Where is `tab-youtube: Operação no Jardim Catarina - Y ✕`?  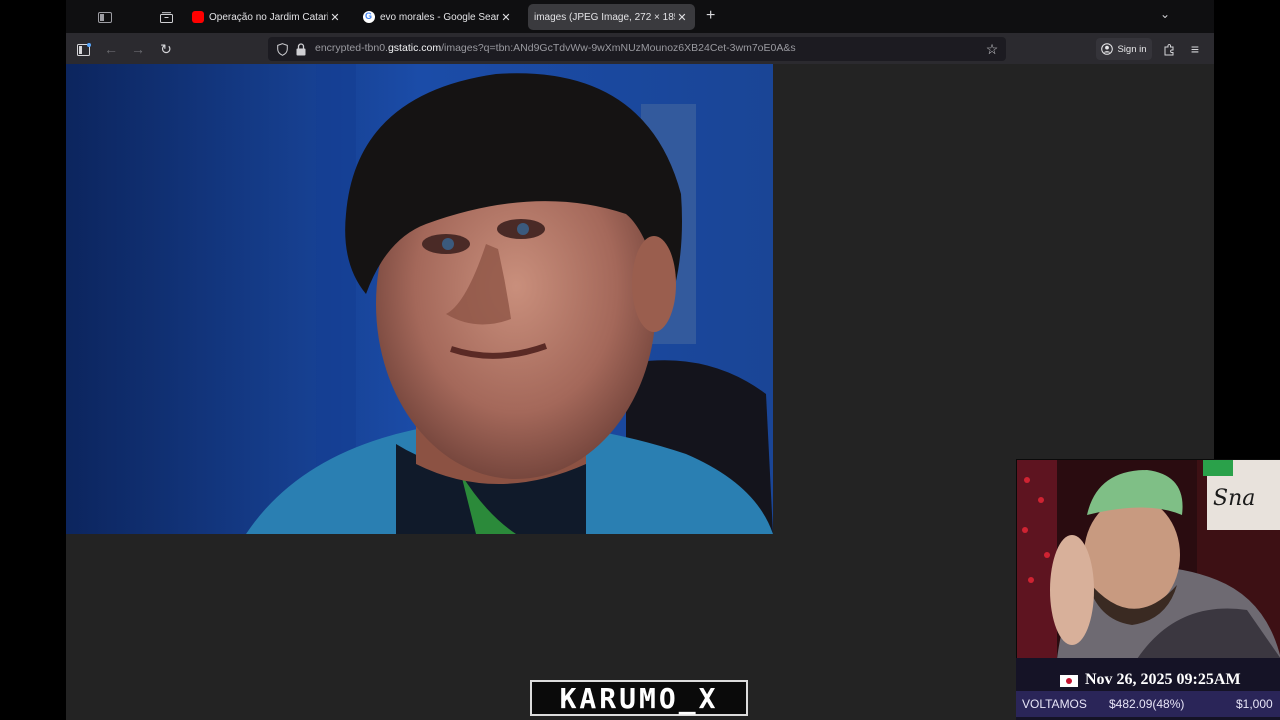
tab-youtube: Operação no Jardim Catarina - Y ✕ is located at coordinates (267, 17).